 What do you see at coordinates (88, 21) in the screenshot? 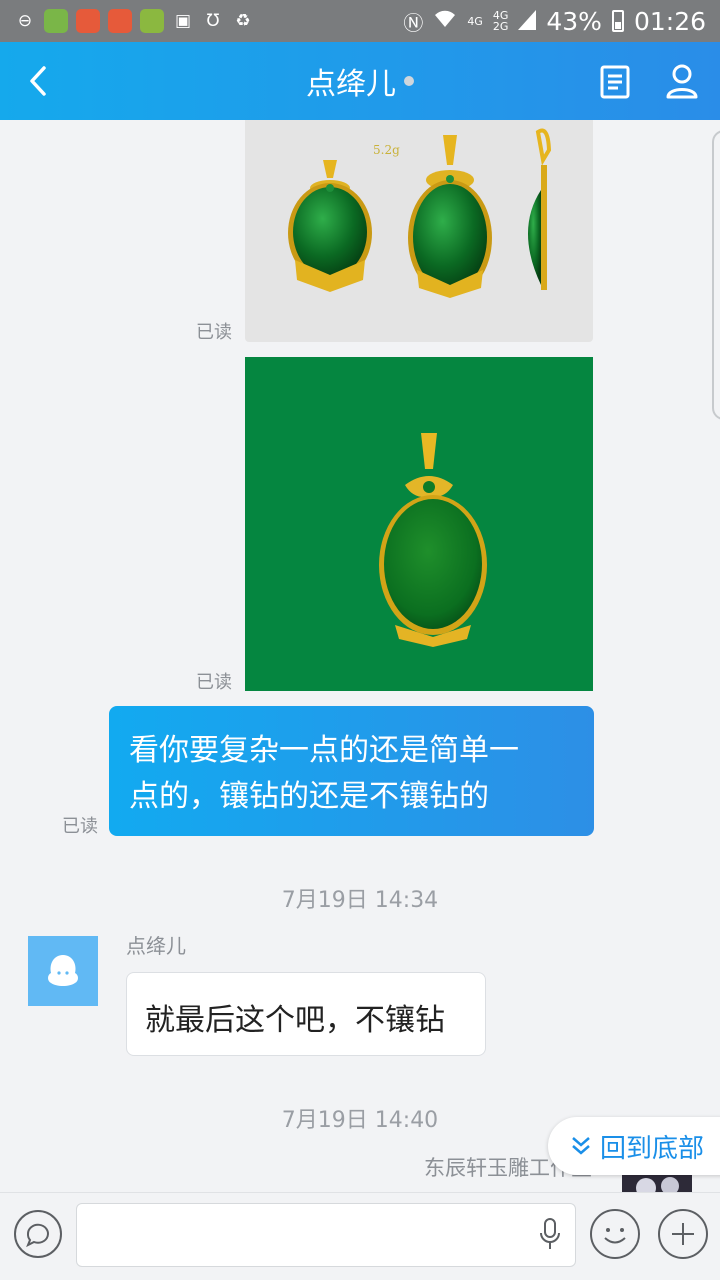
I see `browser-notification-icon` at bounding box center [88, 21].